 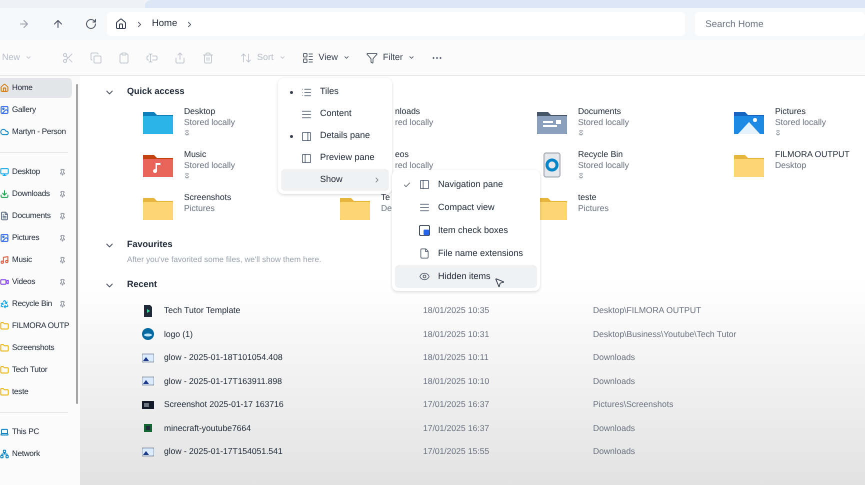 I want to click on sidebar-item: Videos, so click(x=34, y=282).